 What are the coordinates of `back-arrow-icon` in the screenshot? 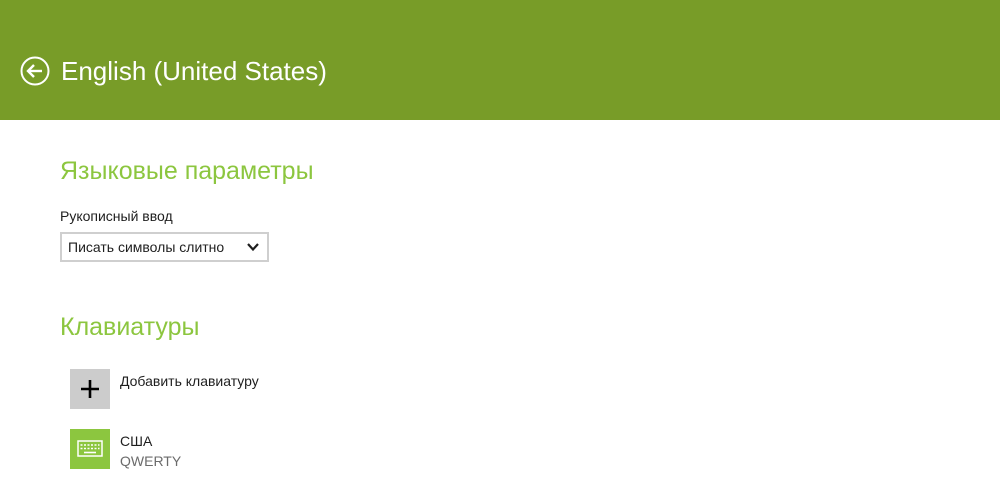 It's located at (35, 71).